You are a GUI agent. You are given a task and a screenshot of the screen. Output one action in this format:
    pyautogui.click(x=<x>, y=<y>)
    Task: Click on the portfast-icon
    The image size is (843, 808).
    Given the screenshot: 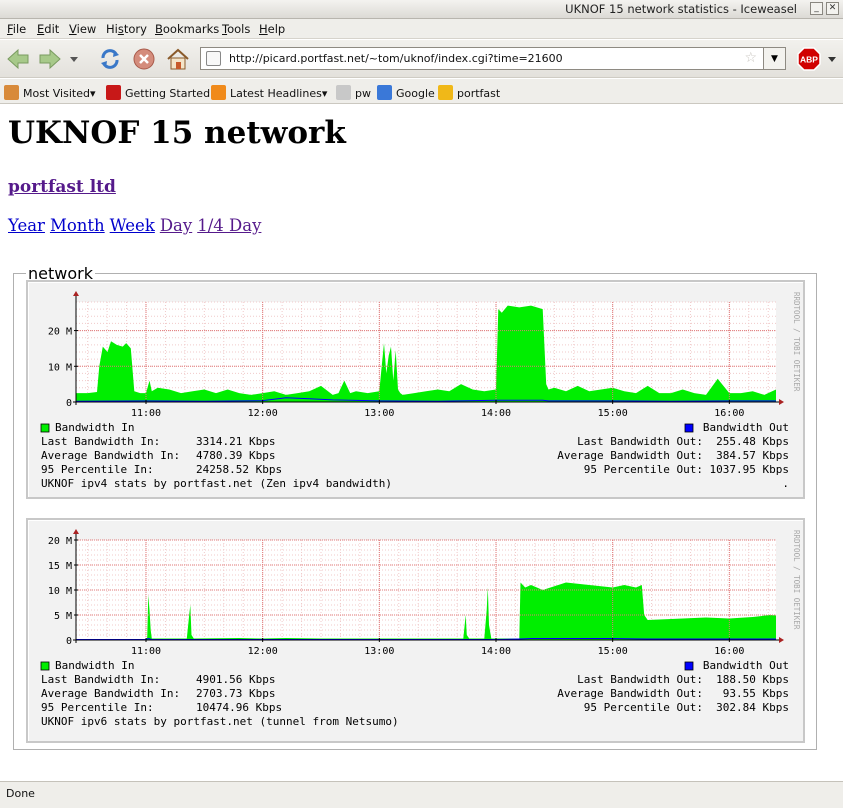 What is the action you would take?
    pyautogui.click(x=445, y=92)
    